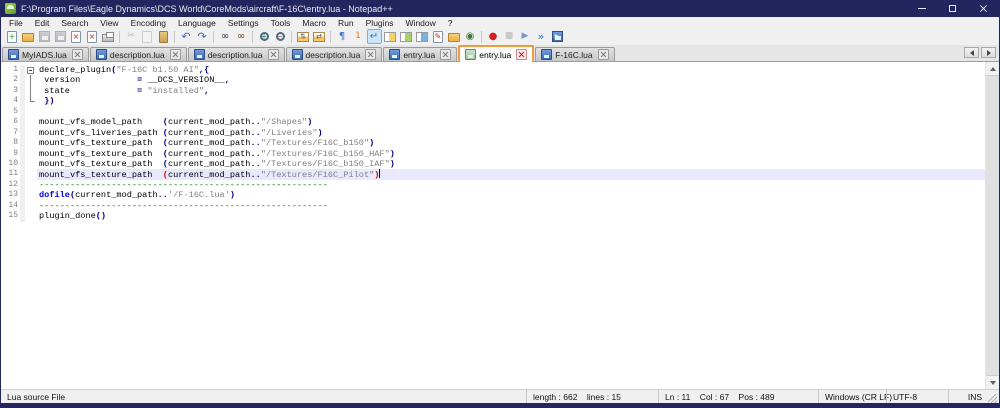 The image size is (1000, 408). I want to click on show-all-characters-button: ¶, so click(342, 36).